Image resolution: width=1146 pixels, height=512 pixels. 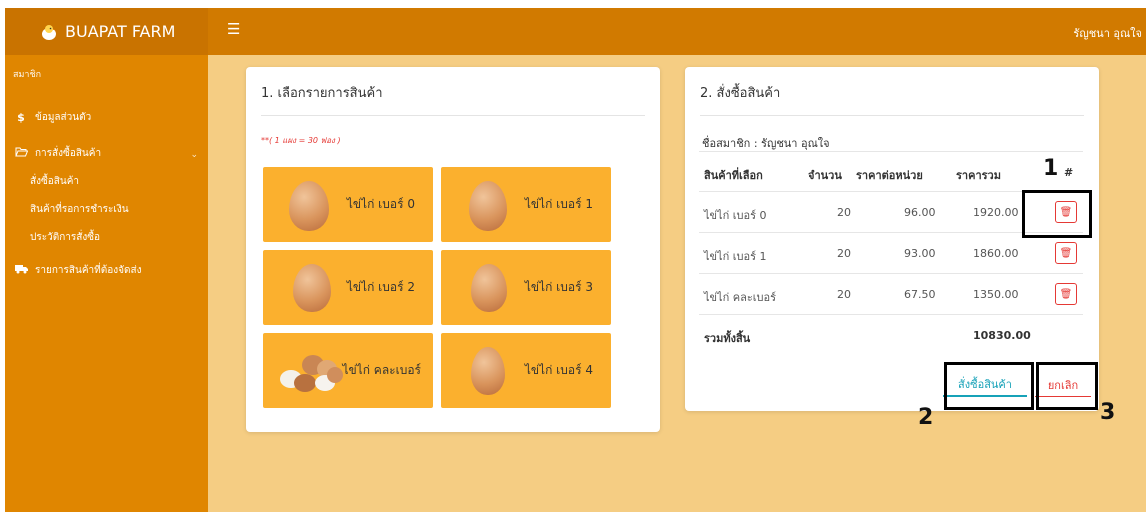 I want to click on annotation-number-3: 3, so click(x=1108, y=412).